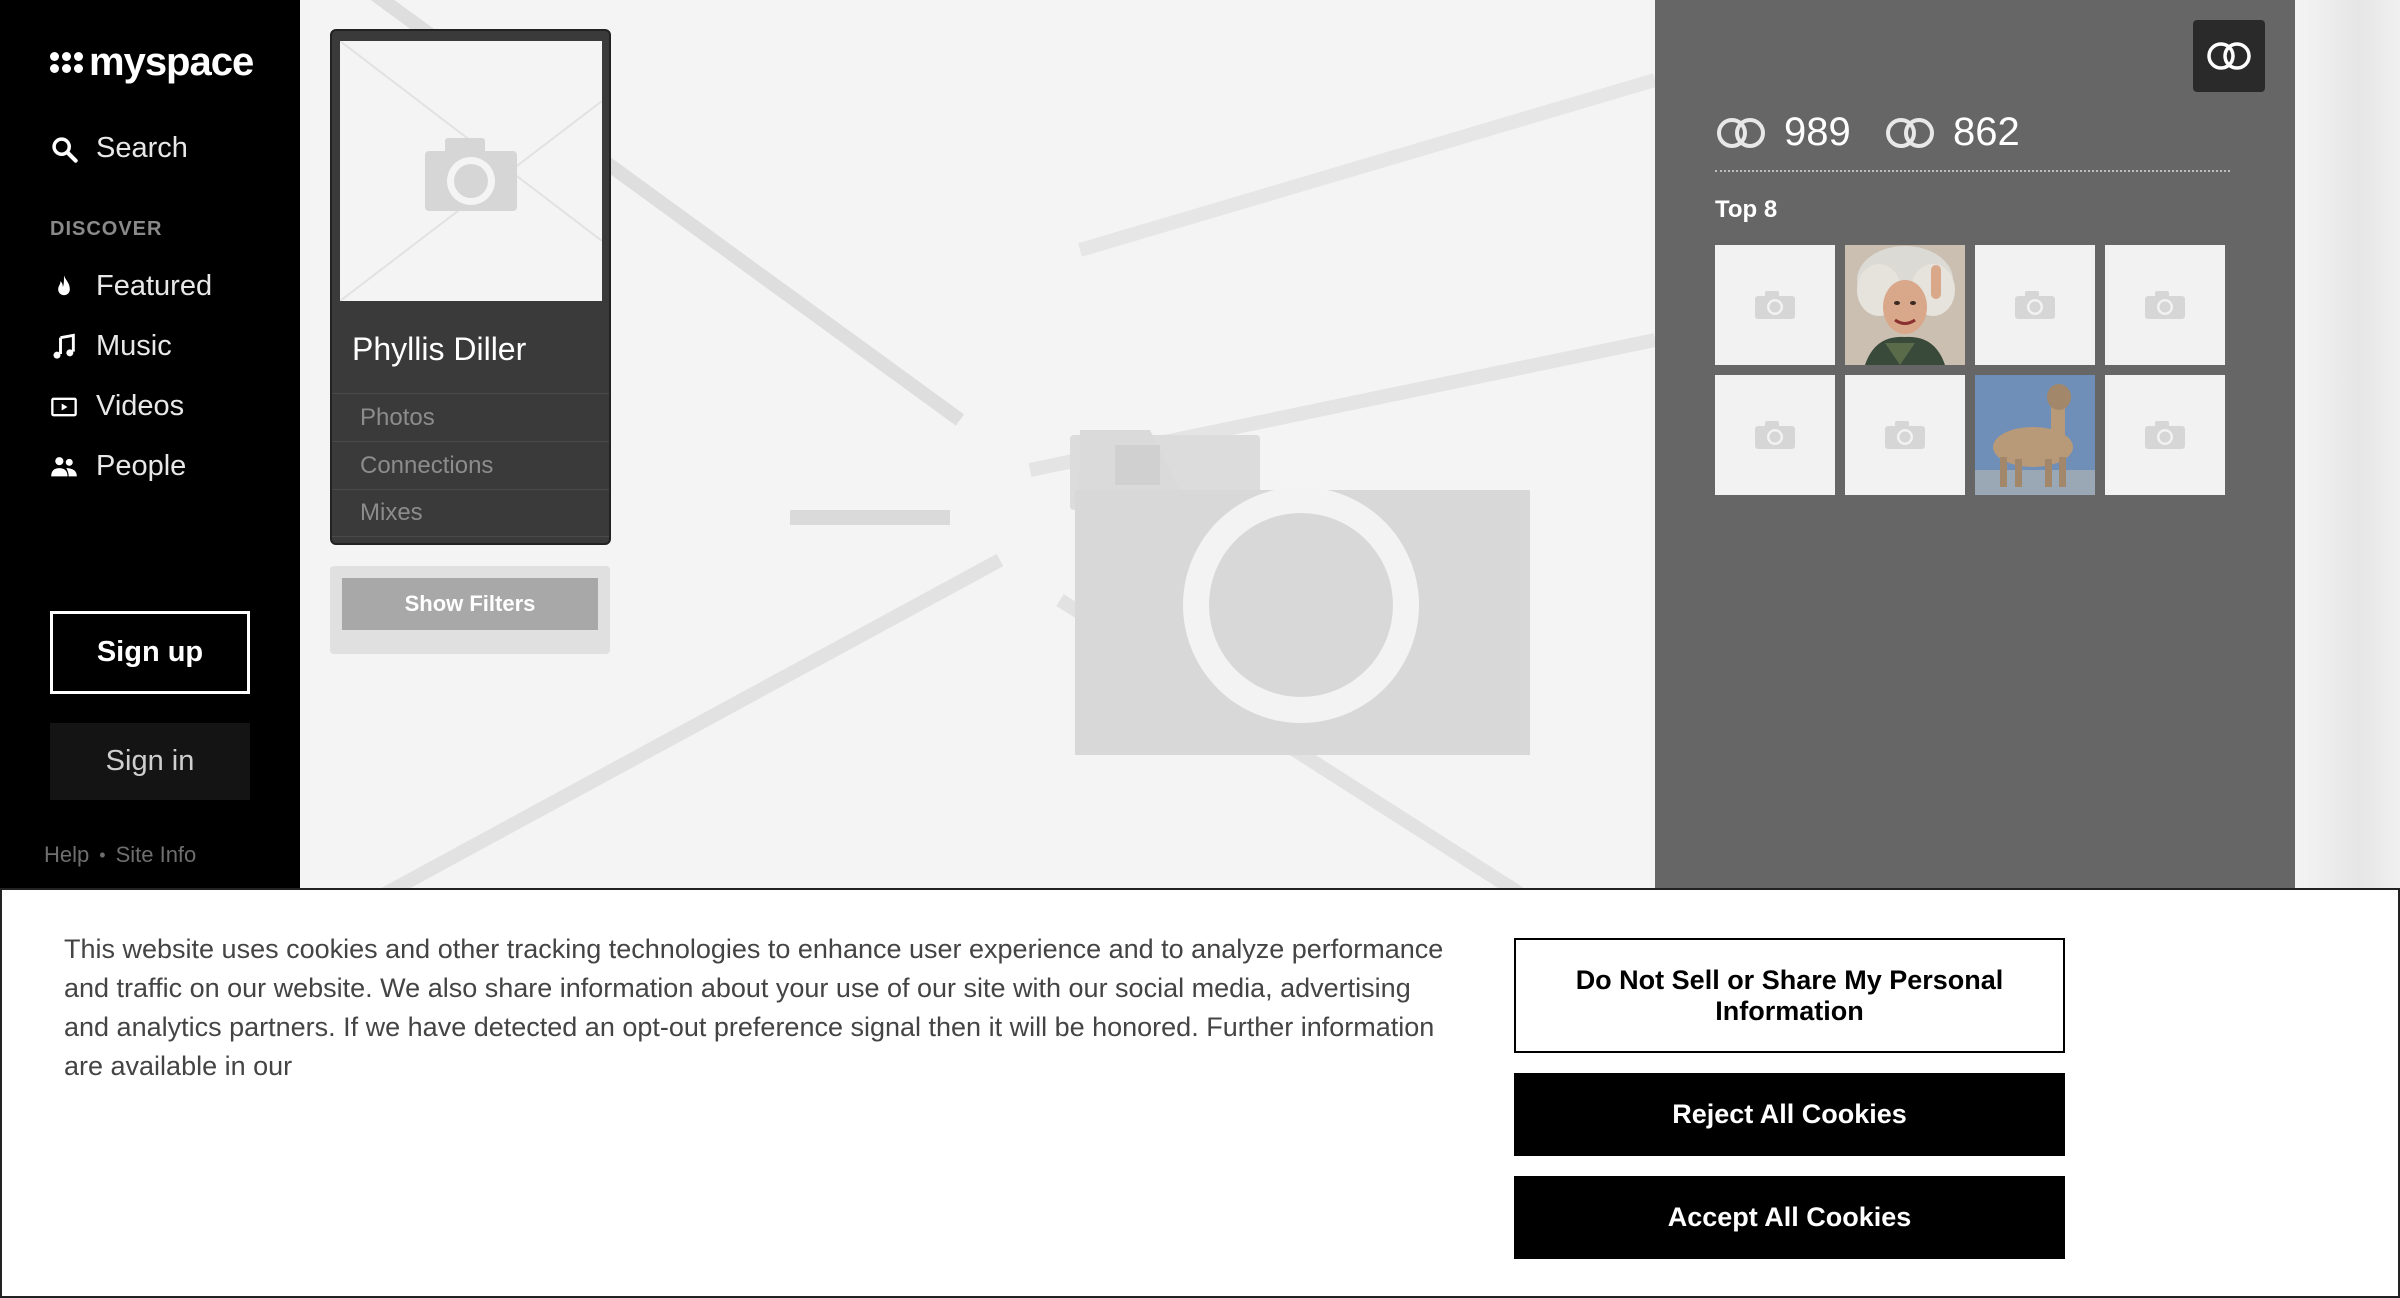  Describe the element at coordinates (66, 855) in the screenshot. I see `help-link: Help` at that location.